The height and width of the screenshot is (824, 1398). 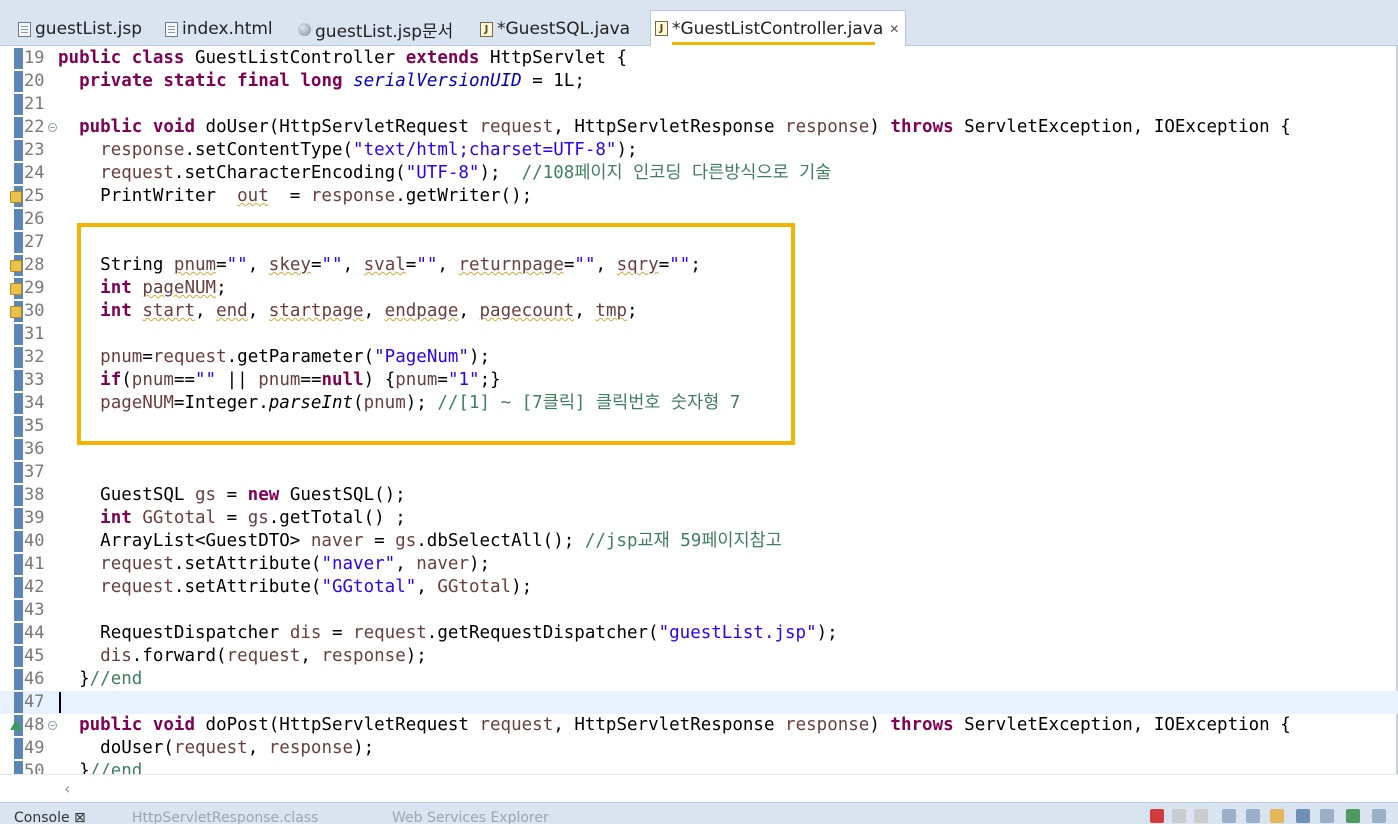 I want to click on code-line: 21, so click(x=699, y=104).